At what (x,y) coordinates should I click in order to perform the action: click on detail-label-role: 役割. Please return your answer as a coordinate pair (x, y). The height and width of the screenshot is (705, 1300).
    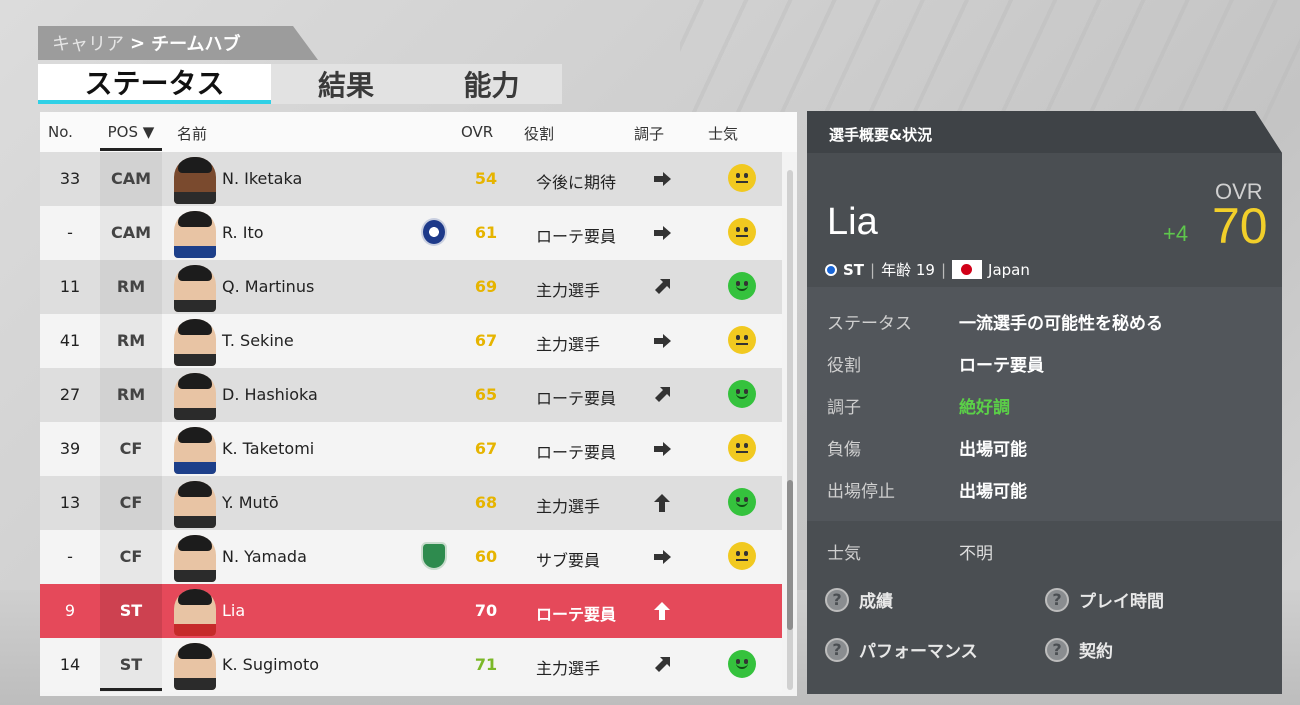
    Looking at the image, I should click on (844, 366).